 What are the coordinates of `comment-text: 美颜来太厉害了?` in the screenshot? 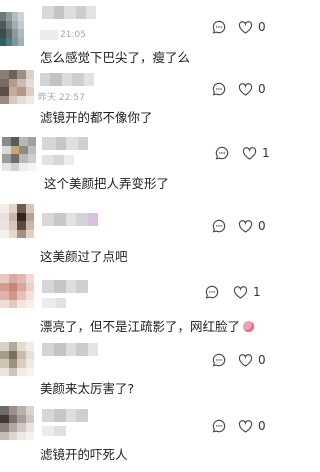 It's located at (87, 388).